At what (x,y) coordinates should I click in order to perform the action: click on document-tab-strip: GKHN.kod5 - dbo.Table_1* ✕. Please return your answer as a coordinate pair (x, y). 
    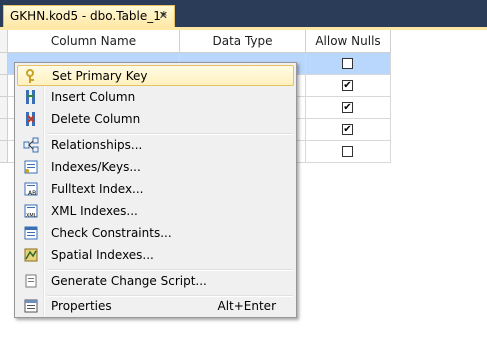
    Looking at the image, I should click on (243, 13).